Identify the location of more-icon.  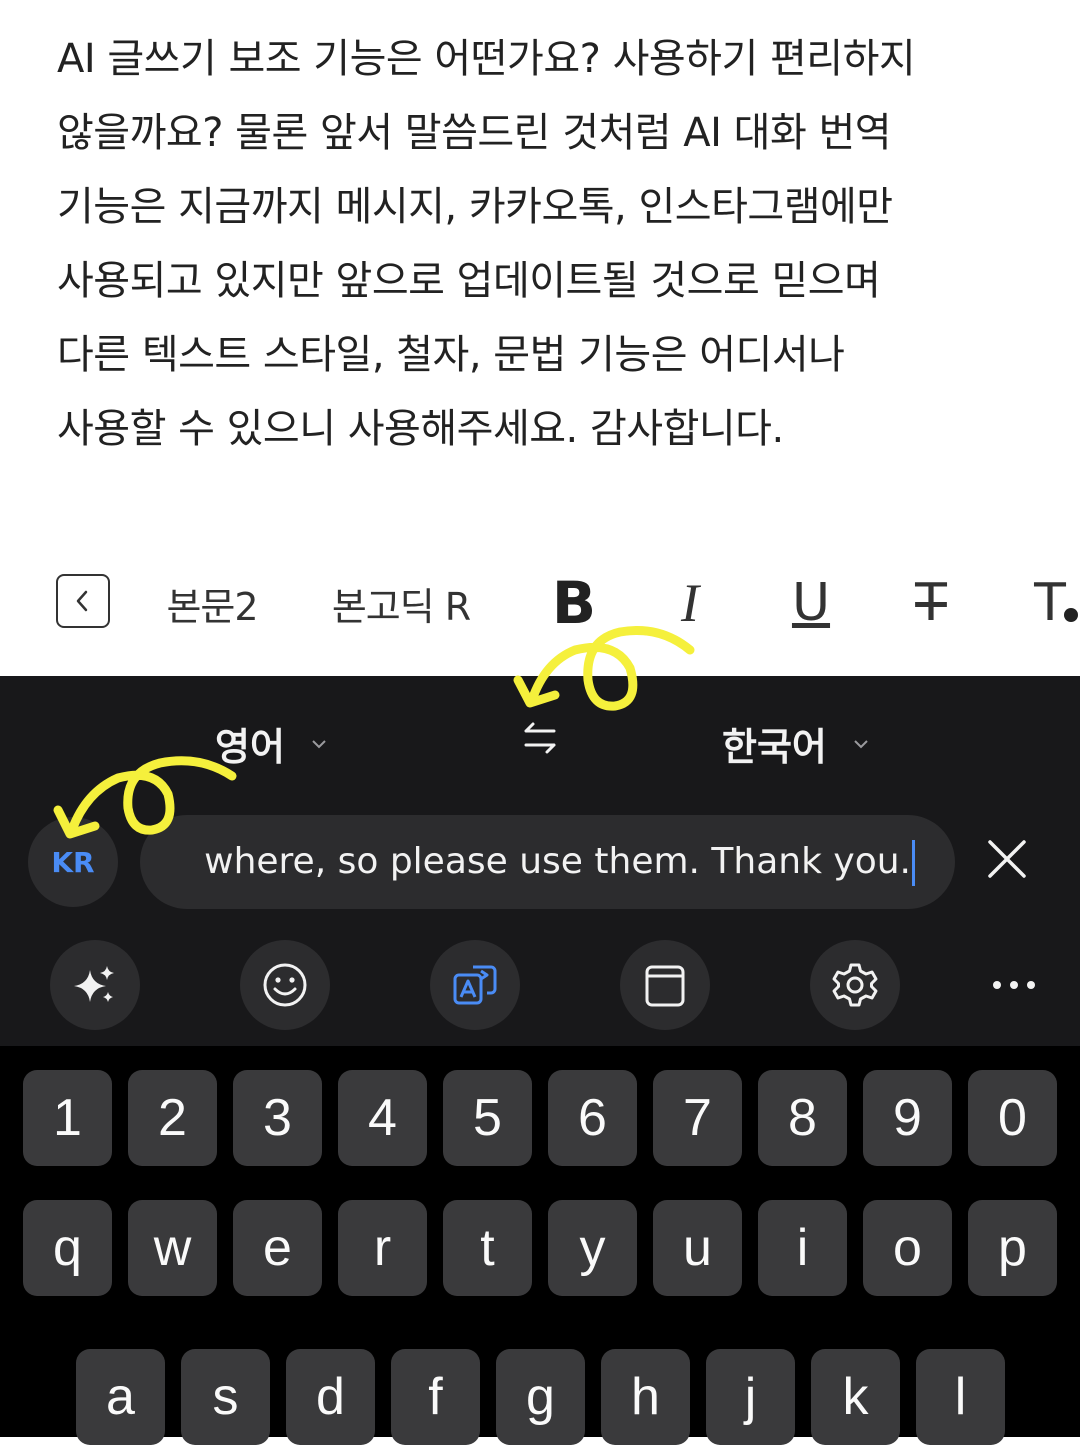
(1014, 985).